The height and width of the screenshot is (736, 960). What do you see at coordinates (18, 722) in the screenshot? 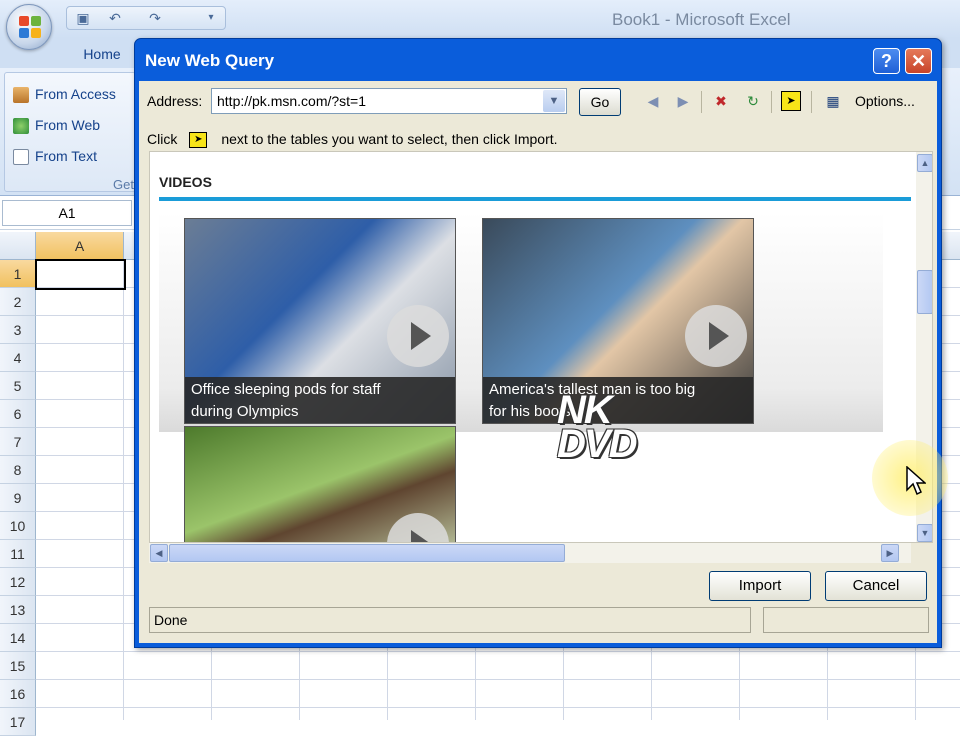
I see `row-header-17: 17` at bounding box center [18, 722].